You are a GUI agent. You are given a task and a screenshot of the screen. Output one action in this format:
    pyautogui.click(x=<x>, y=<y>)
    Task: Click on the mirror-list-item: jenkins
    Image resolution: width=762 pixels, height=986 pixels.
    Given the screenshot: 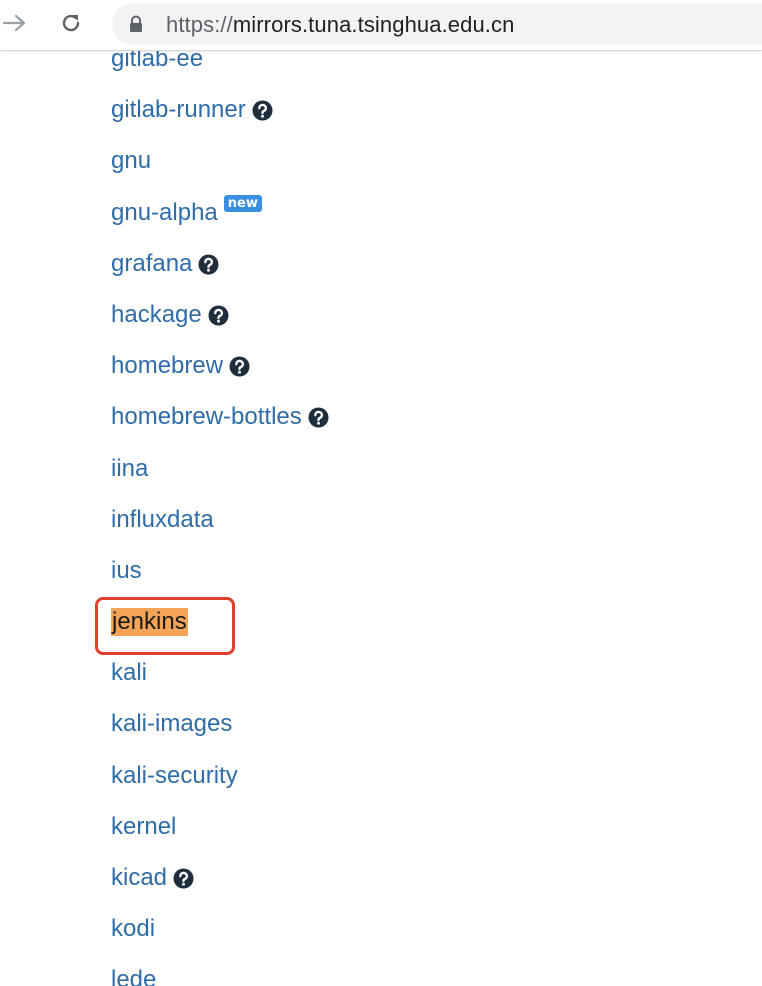 What is the action you would take?
    pyautogui.click(x=220, y=621)
    